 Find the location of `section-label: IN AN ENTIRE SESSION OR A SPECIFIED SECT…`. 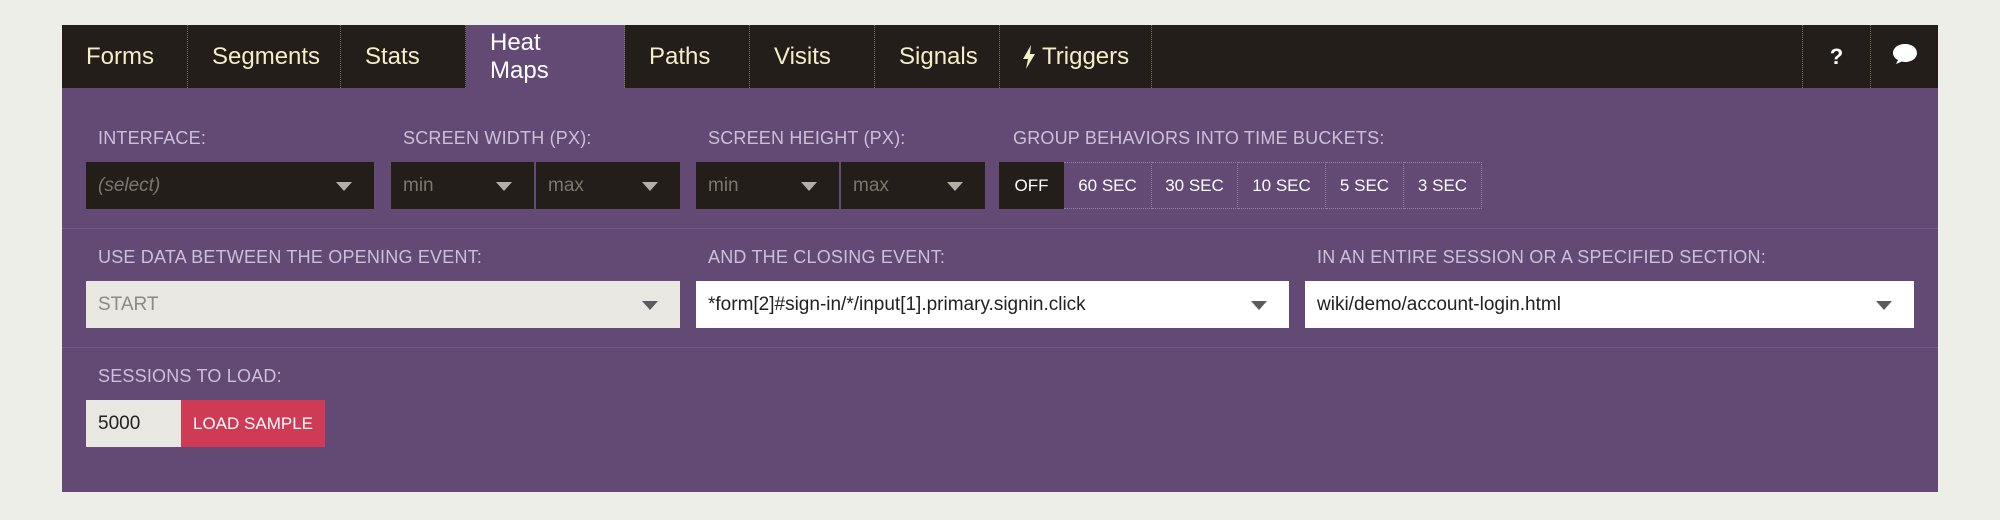

section-label: IN AN ENTIRE SESSION OR A SPECIFIED SECT… is located at coordinates (1541, 257).